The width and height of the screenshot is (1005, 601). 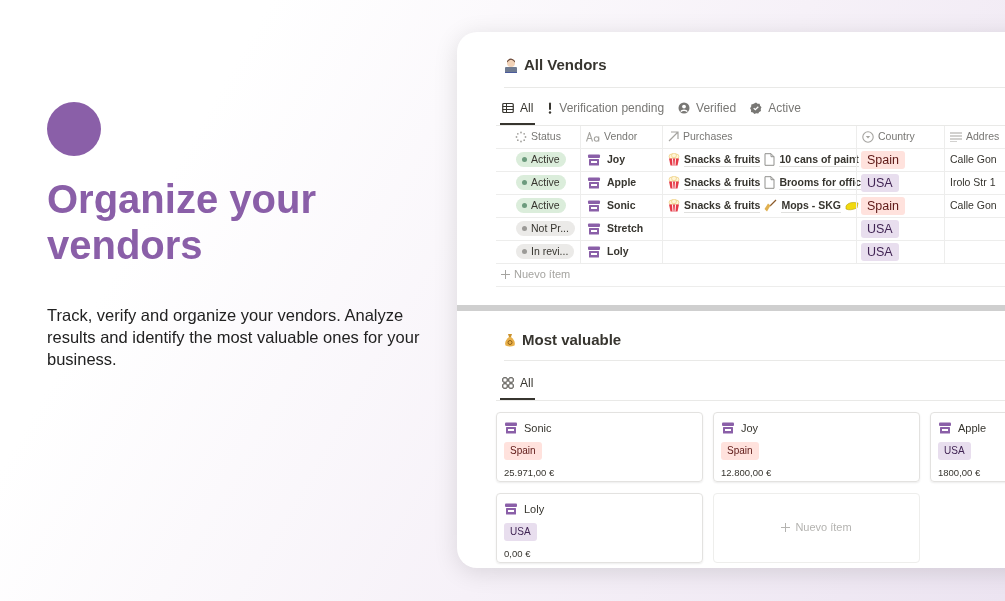 I want to click on column-header: Purchases, so click(x=759, y=136).